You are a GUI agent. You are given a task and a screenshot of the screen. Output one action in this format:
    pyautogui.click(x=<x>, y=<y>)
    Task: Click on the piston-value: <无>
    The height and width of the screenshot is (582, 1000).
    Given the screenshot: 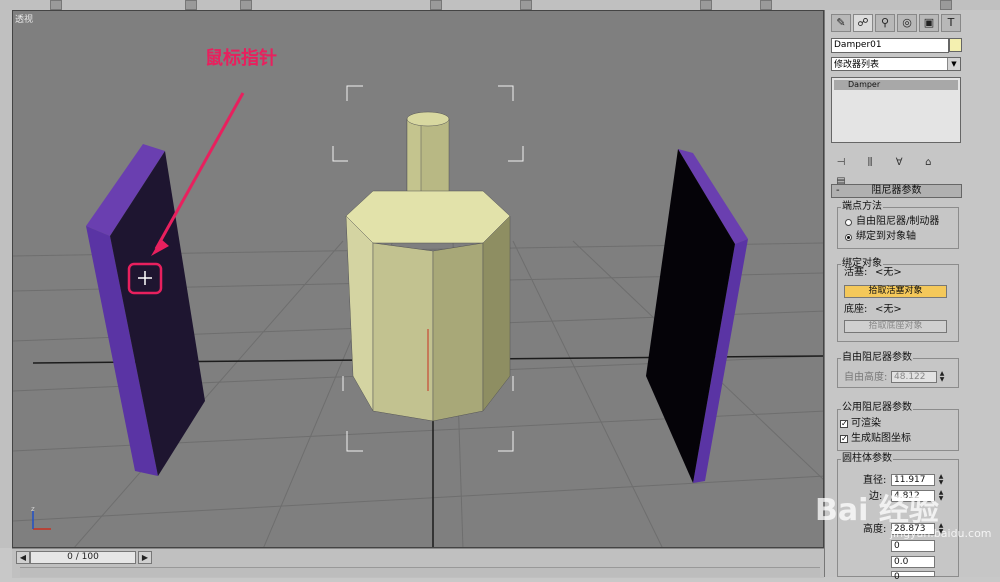 What is the action you would take?
    pyautogui.click(x=888, y=272)
    